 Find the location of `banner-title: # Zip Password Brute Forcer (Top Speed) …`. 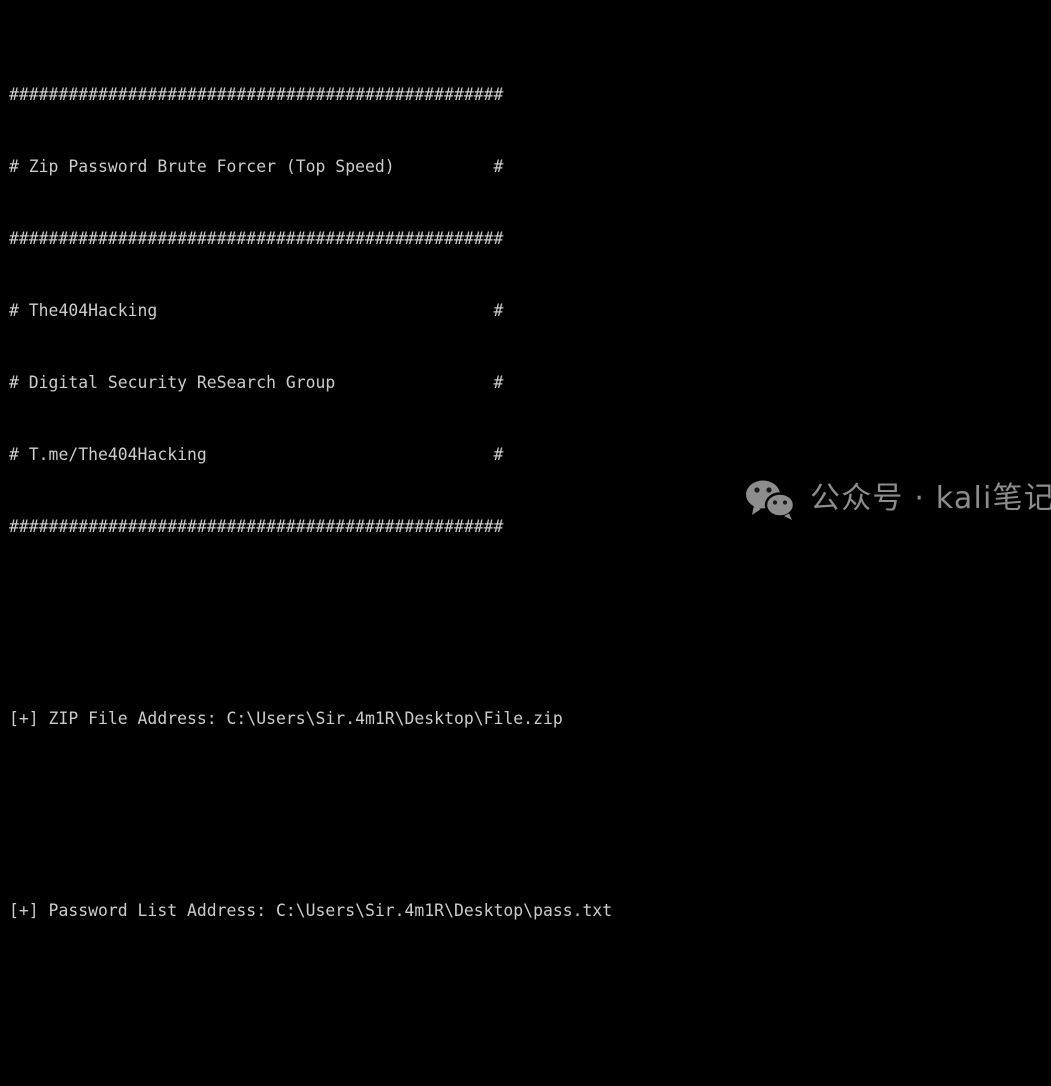

banner-title: # Zip Password Brute Forcer (Top Speed) … is located at coordinates (256, 166).